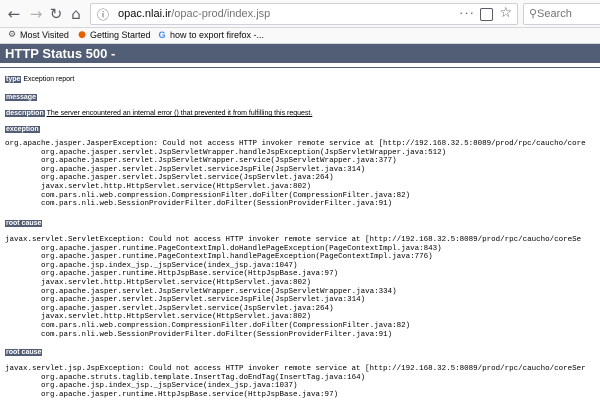 The height and width of the screenshot is (400, 600). I want to click on bookmark-label: Most Visited, so click(44, 35).